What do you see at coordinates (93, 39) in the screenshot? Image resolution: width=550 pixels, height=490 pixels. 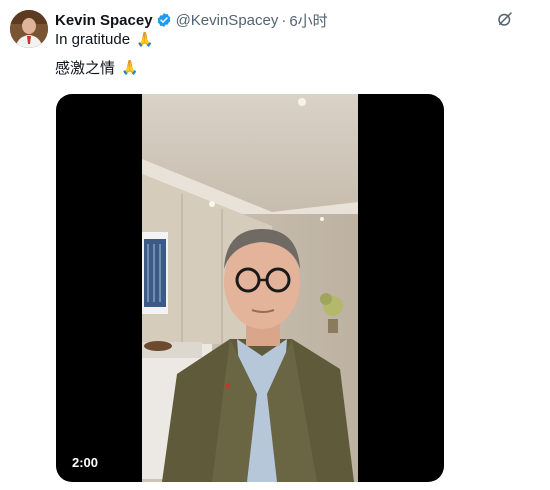 I see `tweet-text-english: In gratitude` at bounding box center [93, 39].